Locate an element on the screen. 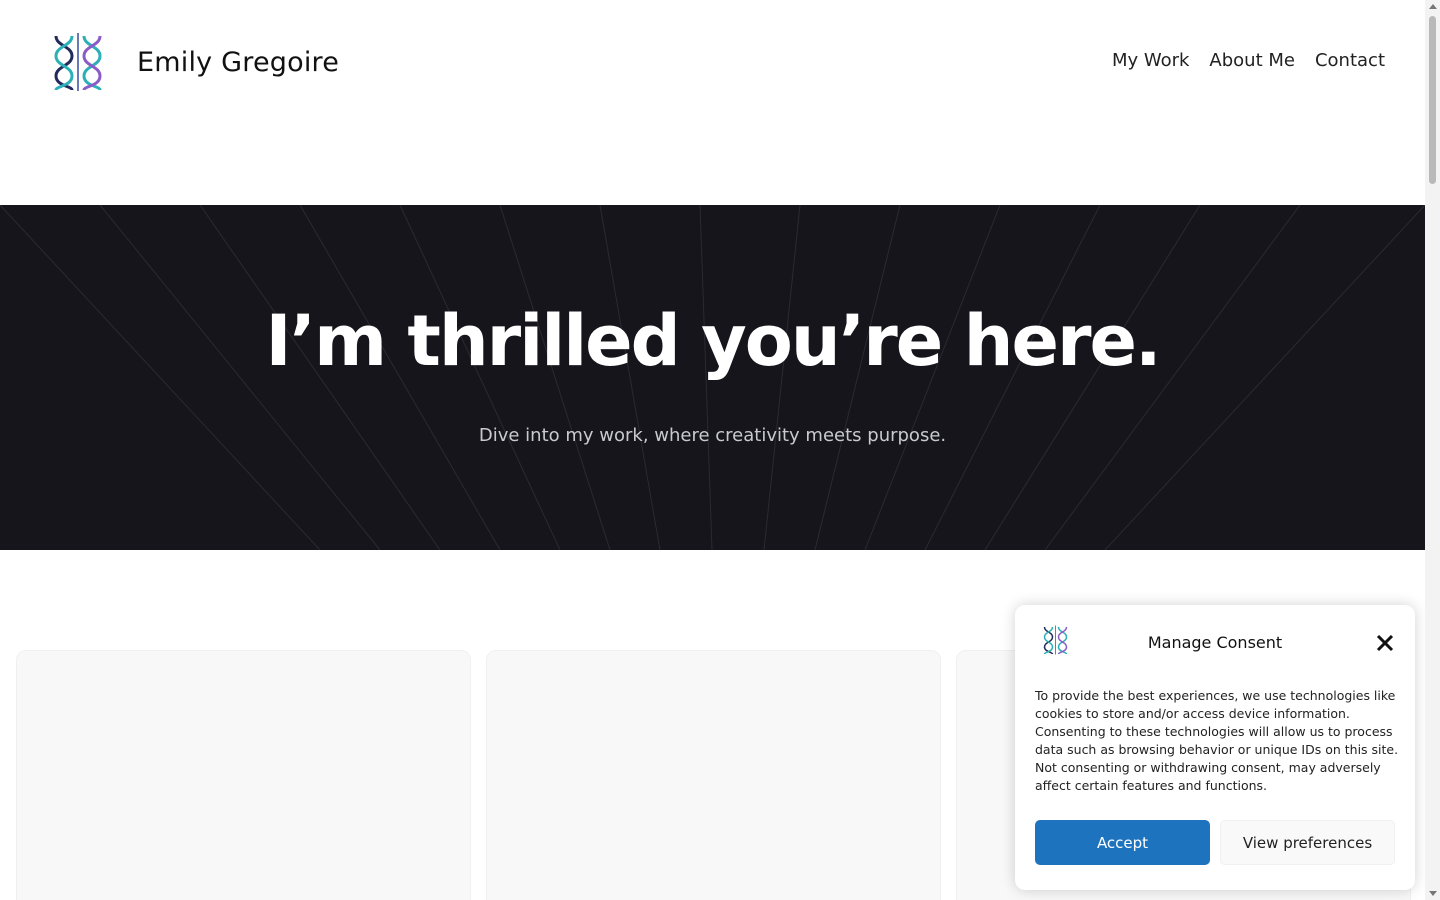 This screenshot has height=900, width=1440. nav-contact: Contact is located at coordinates (1350, 60).